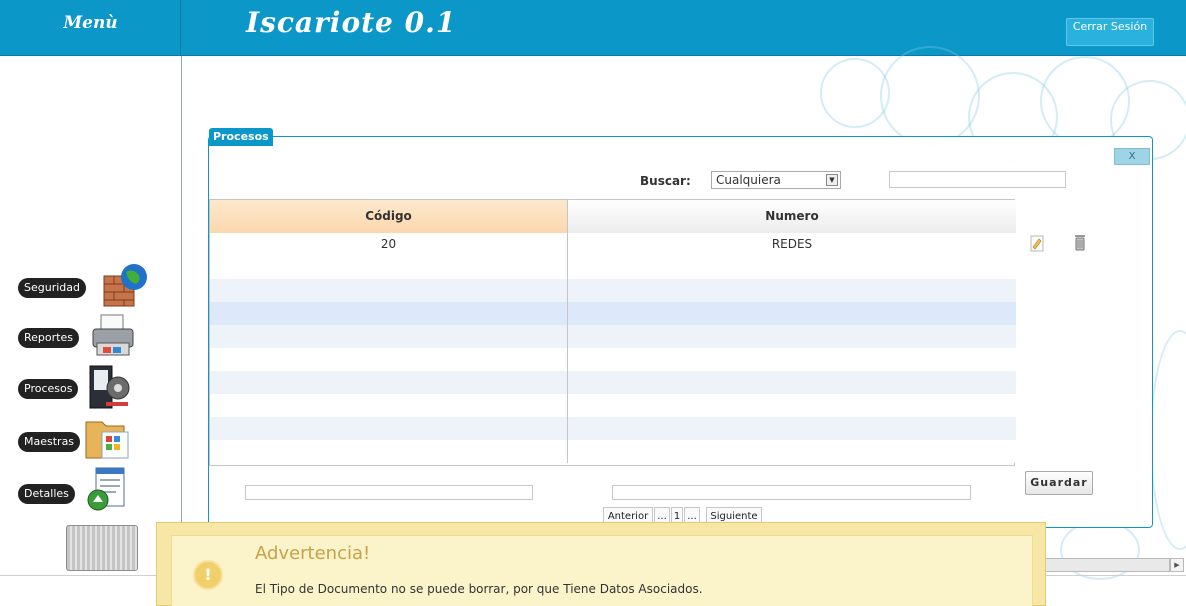  What do you see at coordinates (1110, 32) in the screenshot?
I see `logout-button: Cerrar Sesión` at bounding box center [1110, 32].